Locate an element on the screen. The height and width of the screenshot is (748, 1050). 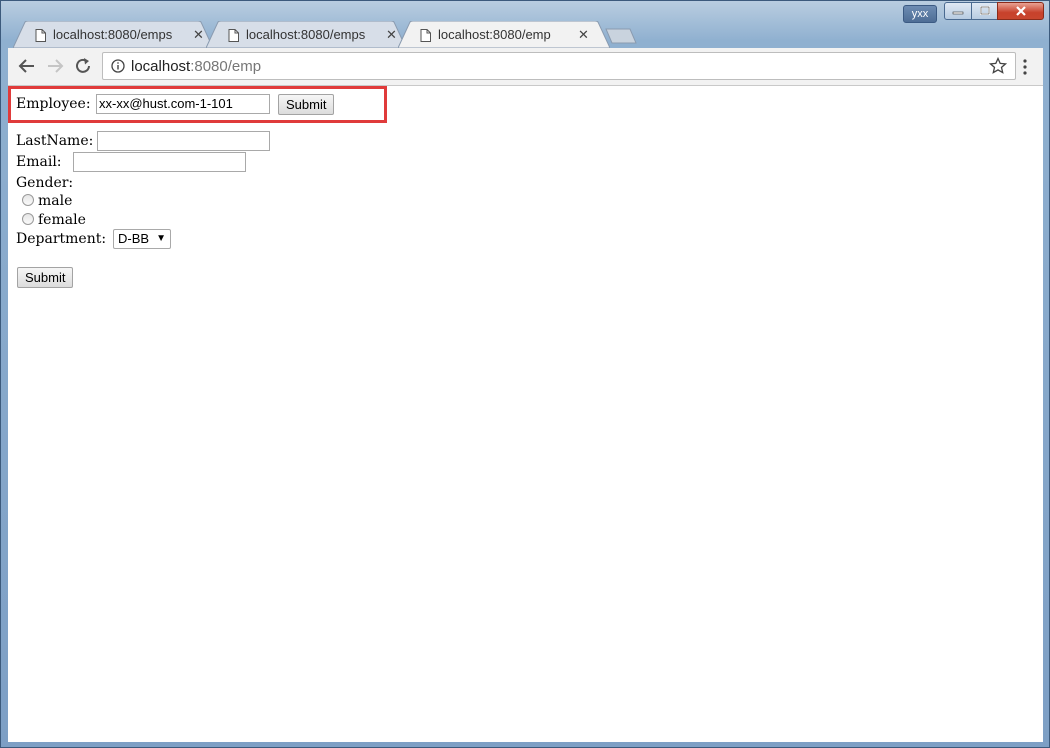
browser-toolbar: localhost:8080/emp is located at coordinates (525, 67).